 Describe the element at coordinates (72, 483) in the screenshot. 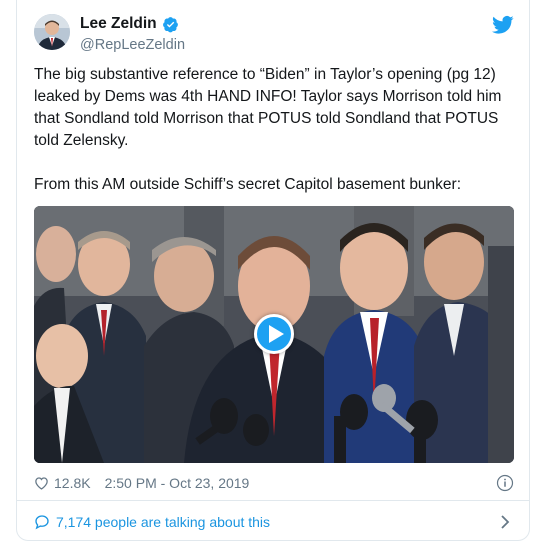

I see `like-count: 12.8K` at that location.